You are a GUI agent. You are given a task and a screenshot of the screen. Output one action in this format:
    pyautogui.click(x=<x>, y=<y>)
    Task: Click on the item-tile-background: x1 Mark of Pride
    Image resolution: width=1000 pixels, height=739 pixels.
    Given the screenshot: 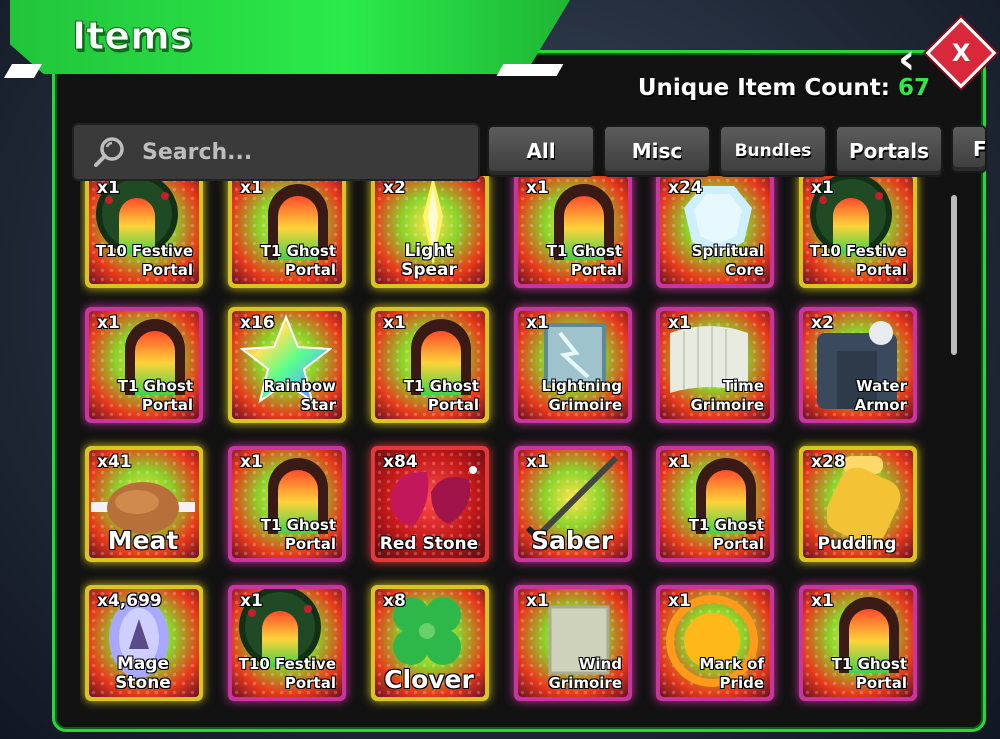 What is the action you would take?
    pyautogui.click(x=715, y=643)
    